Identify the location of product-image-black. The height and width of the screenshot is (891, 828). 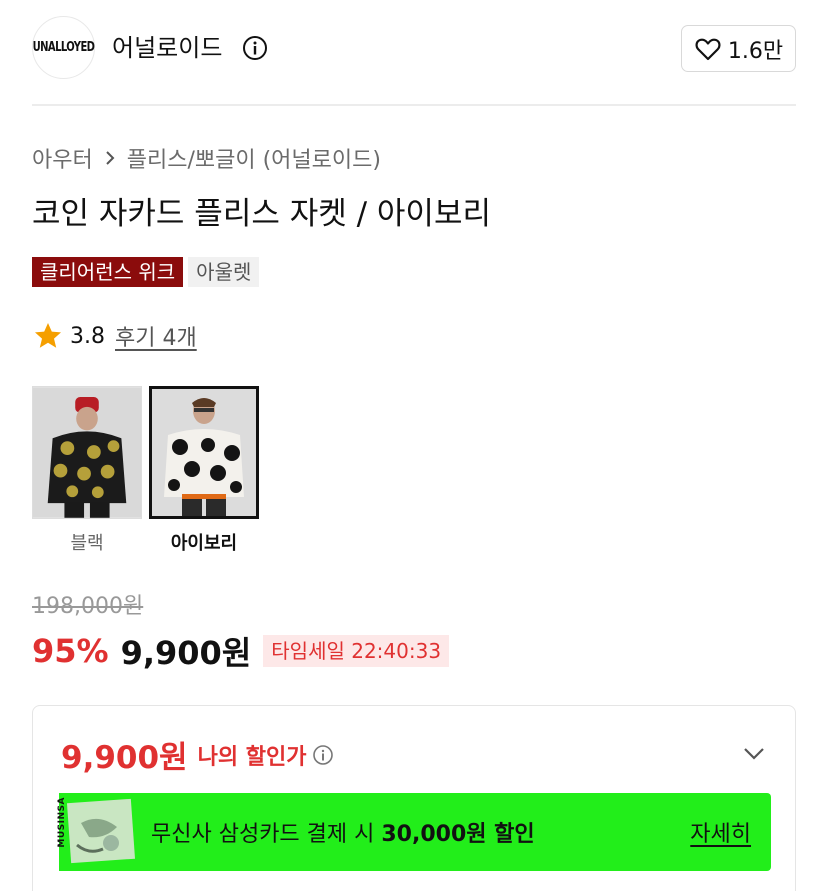
(87, 452).